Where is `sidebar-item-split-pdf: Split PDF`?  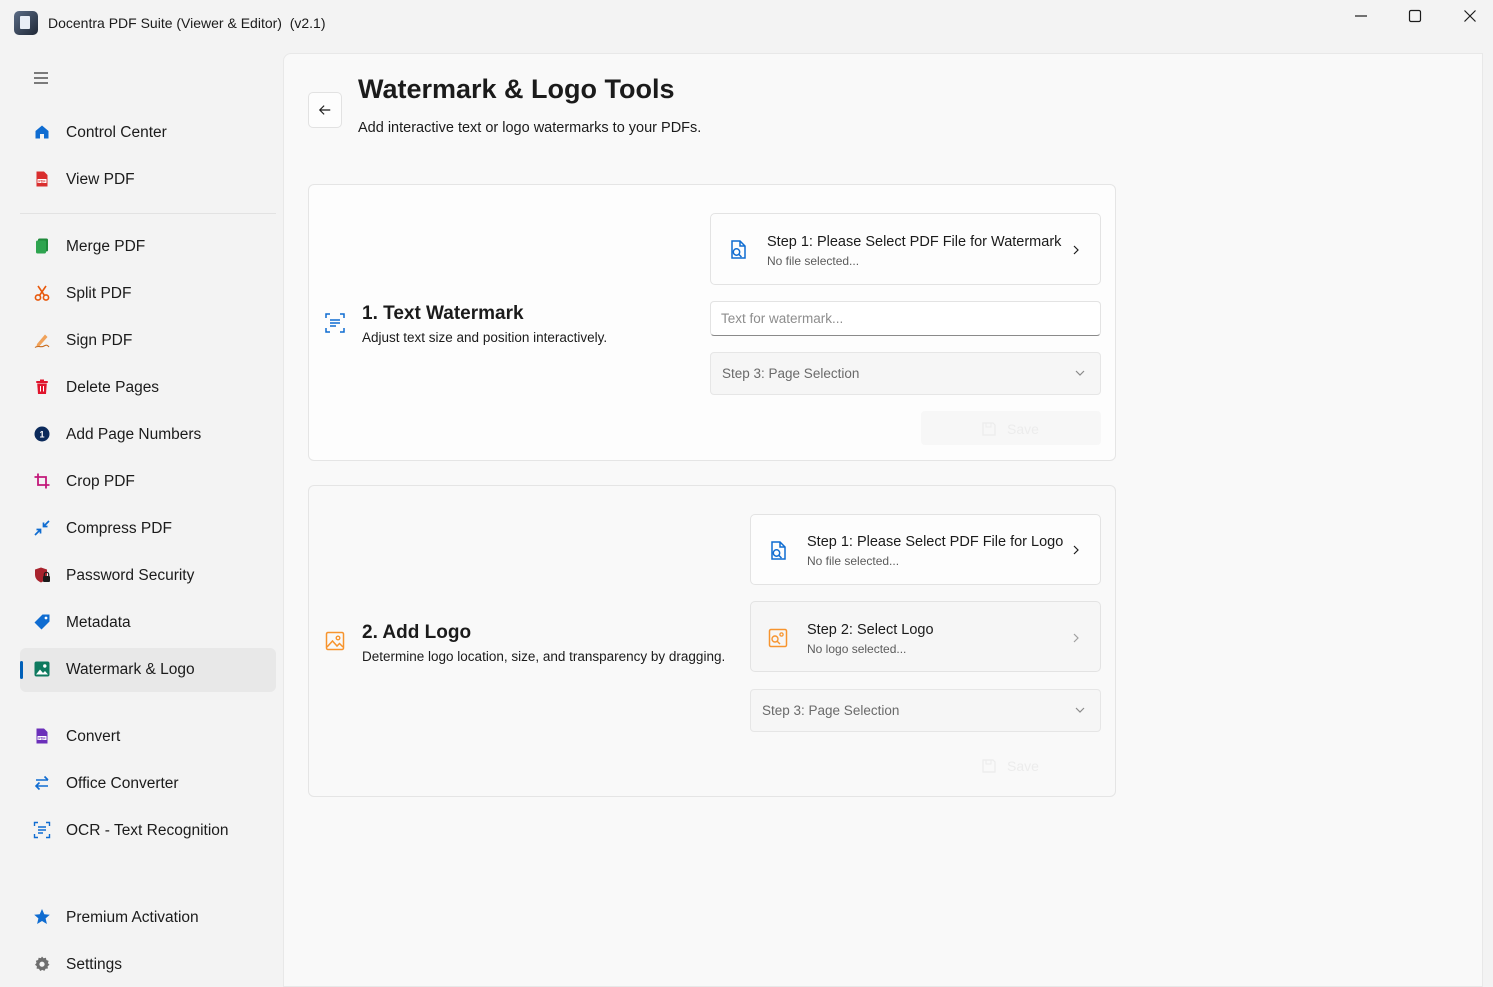 sidebar-item-split-pdf: Split PDF is located at coordinates (148, 294).